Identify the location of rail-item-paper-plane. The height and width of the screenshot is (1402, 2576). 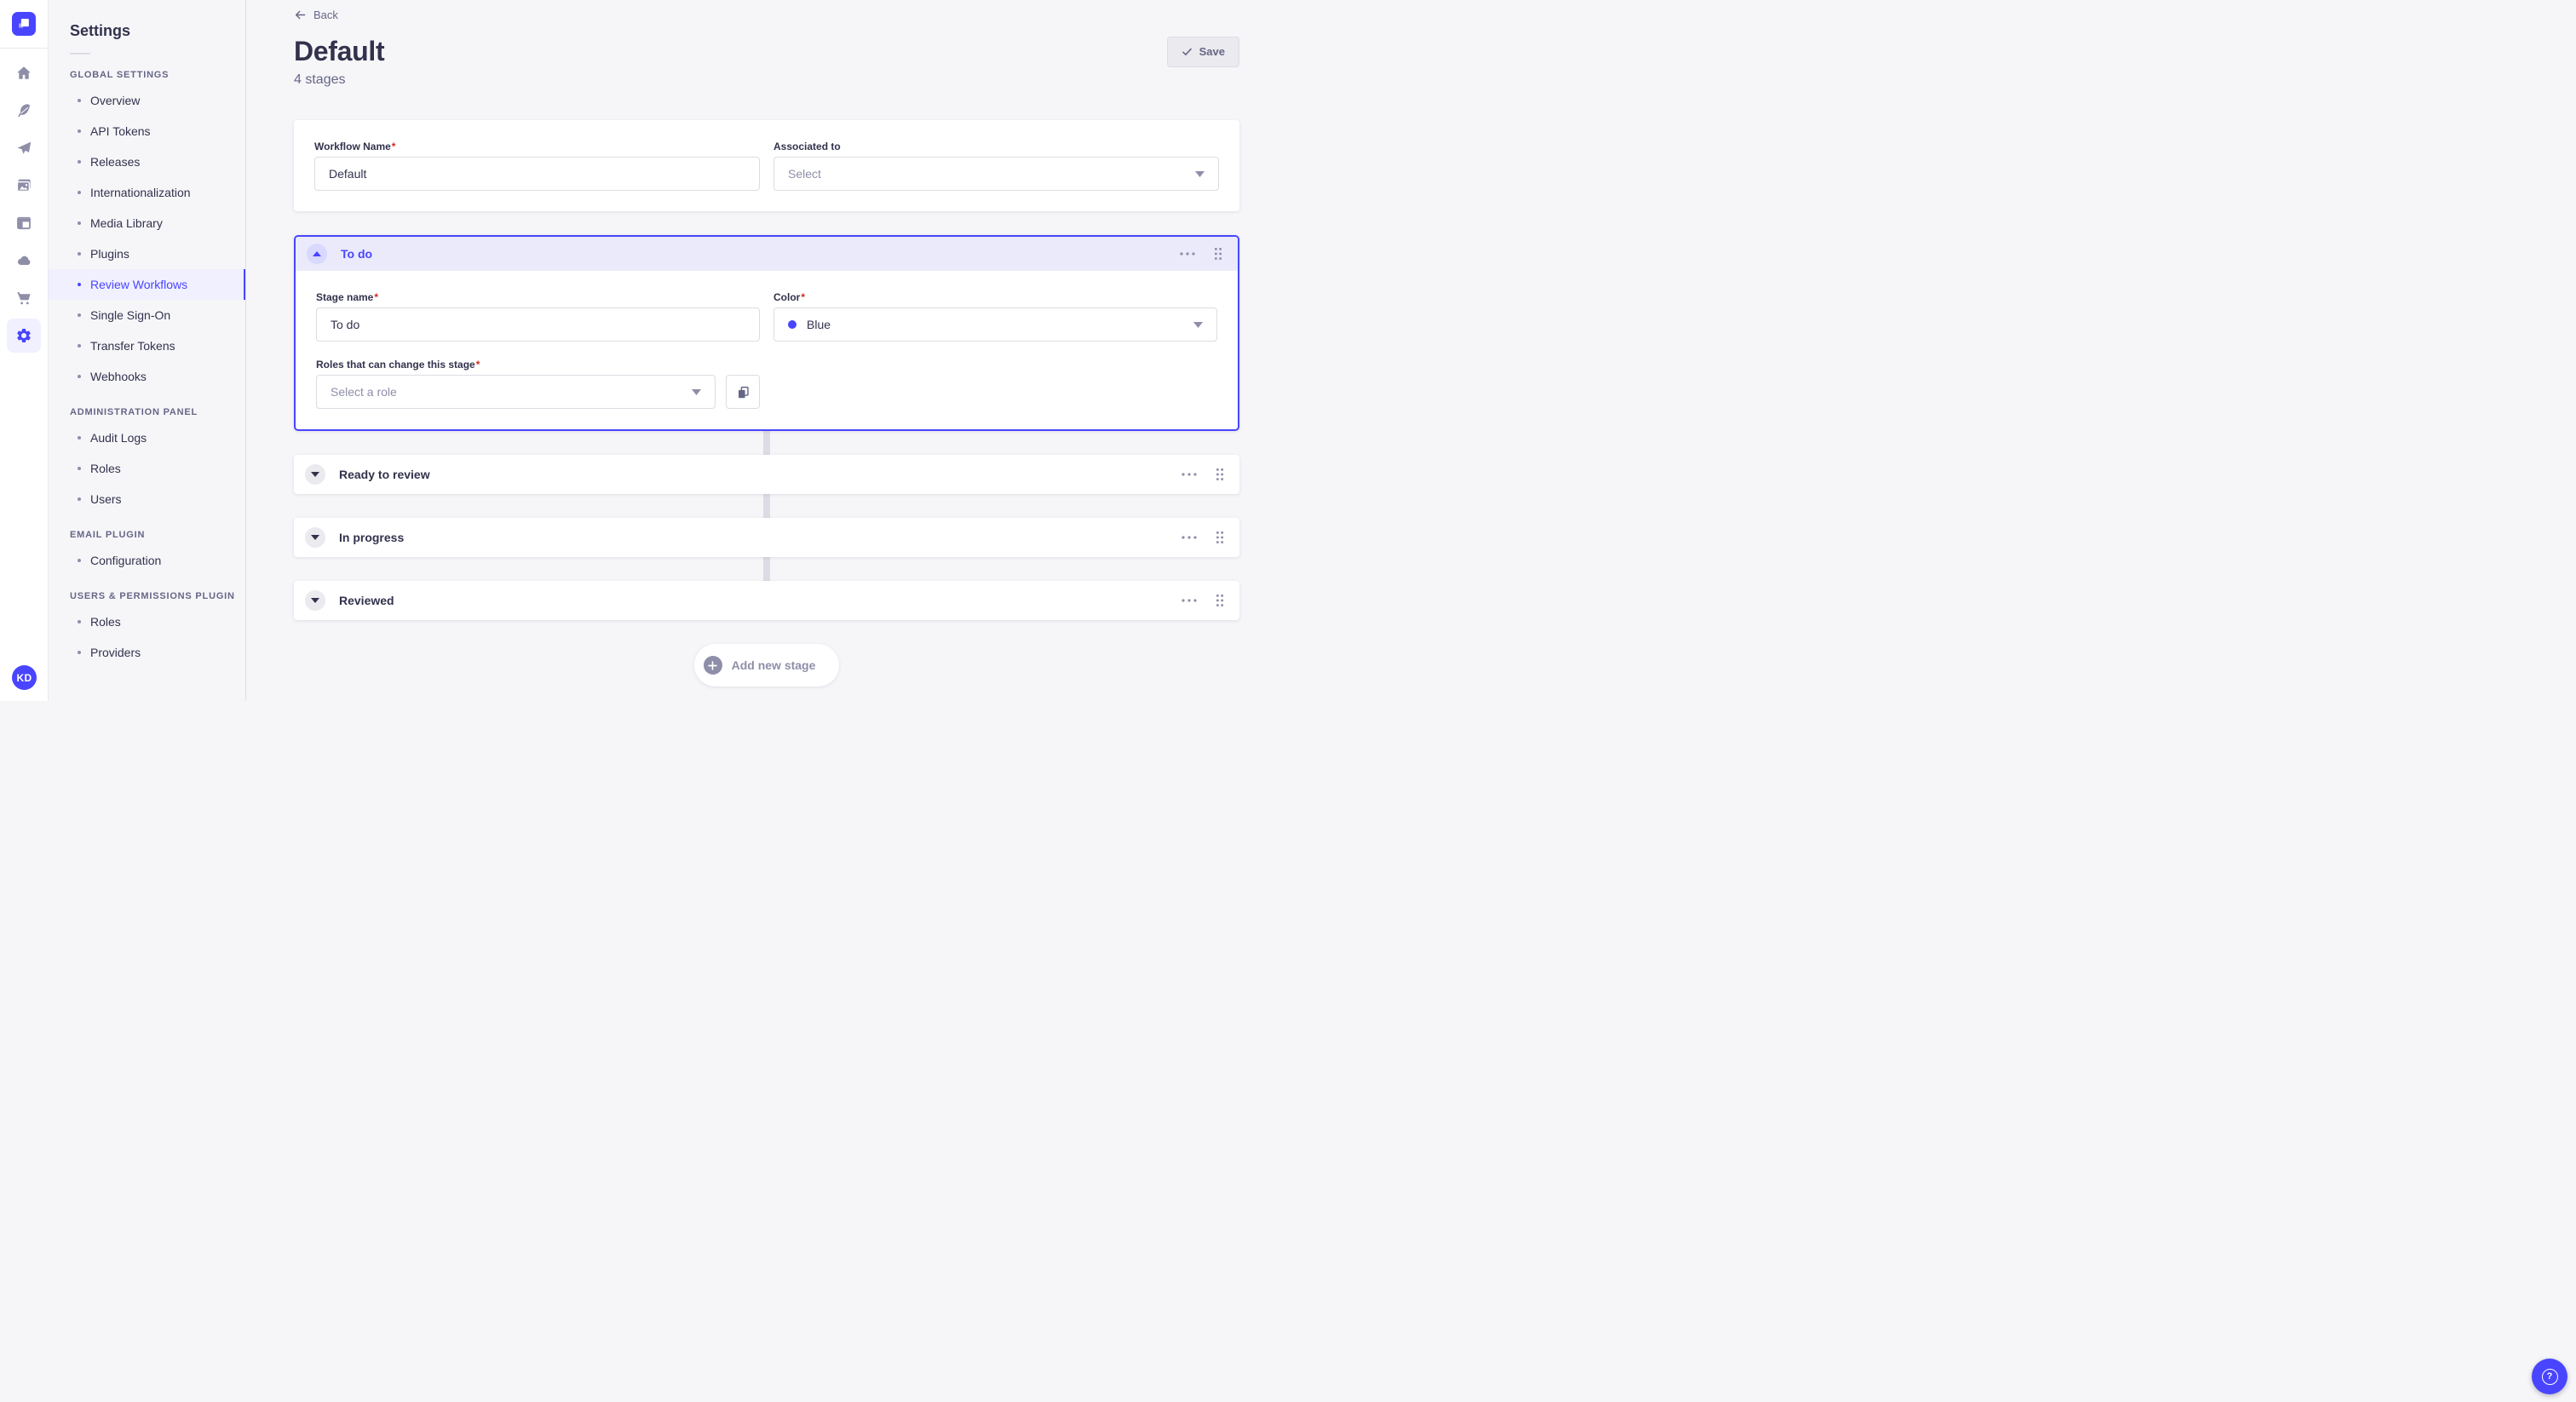
(24, 148).